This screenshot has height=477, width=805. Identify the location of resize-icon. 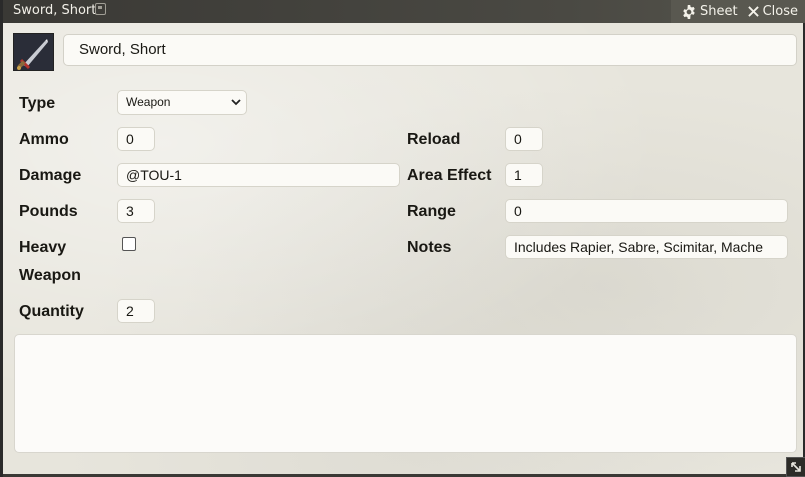
(796, 467).